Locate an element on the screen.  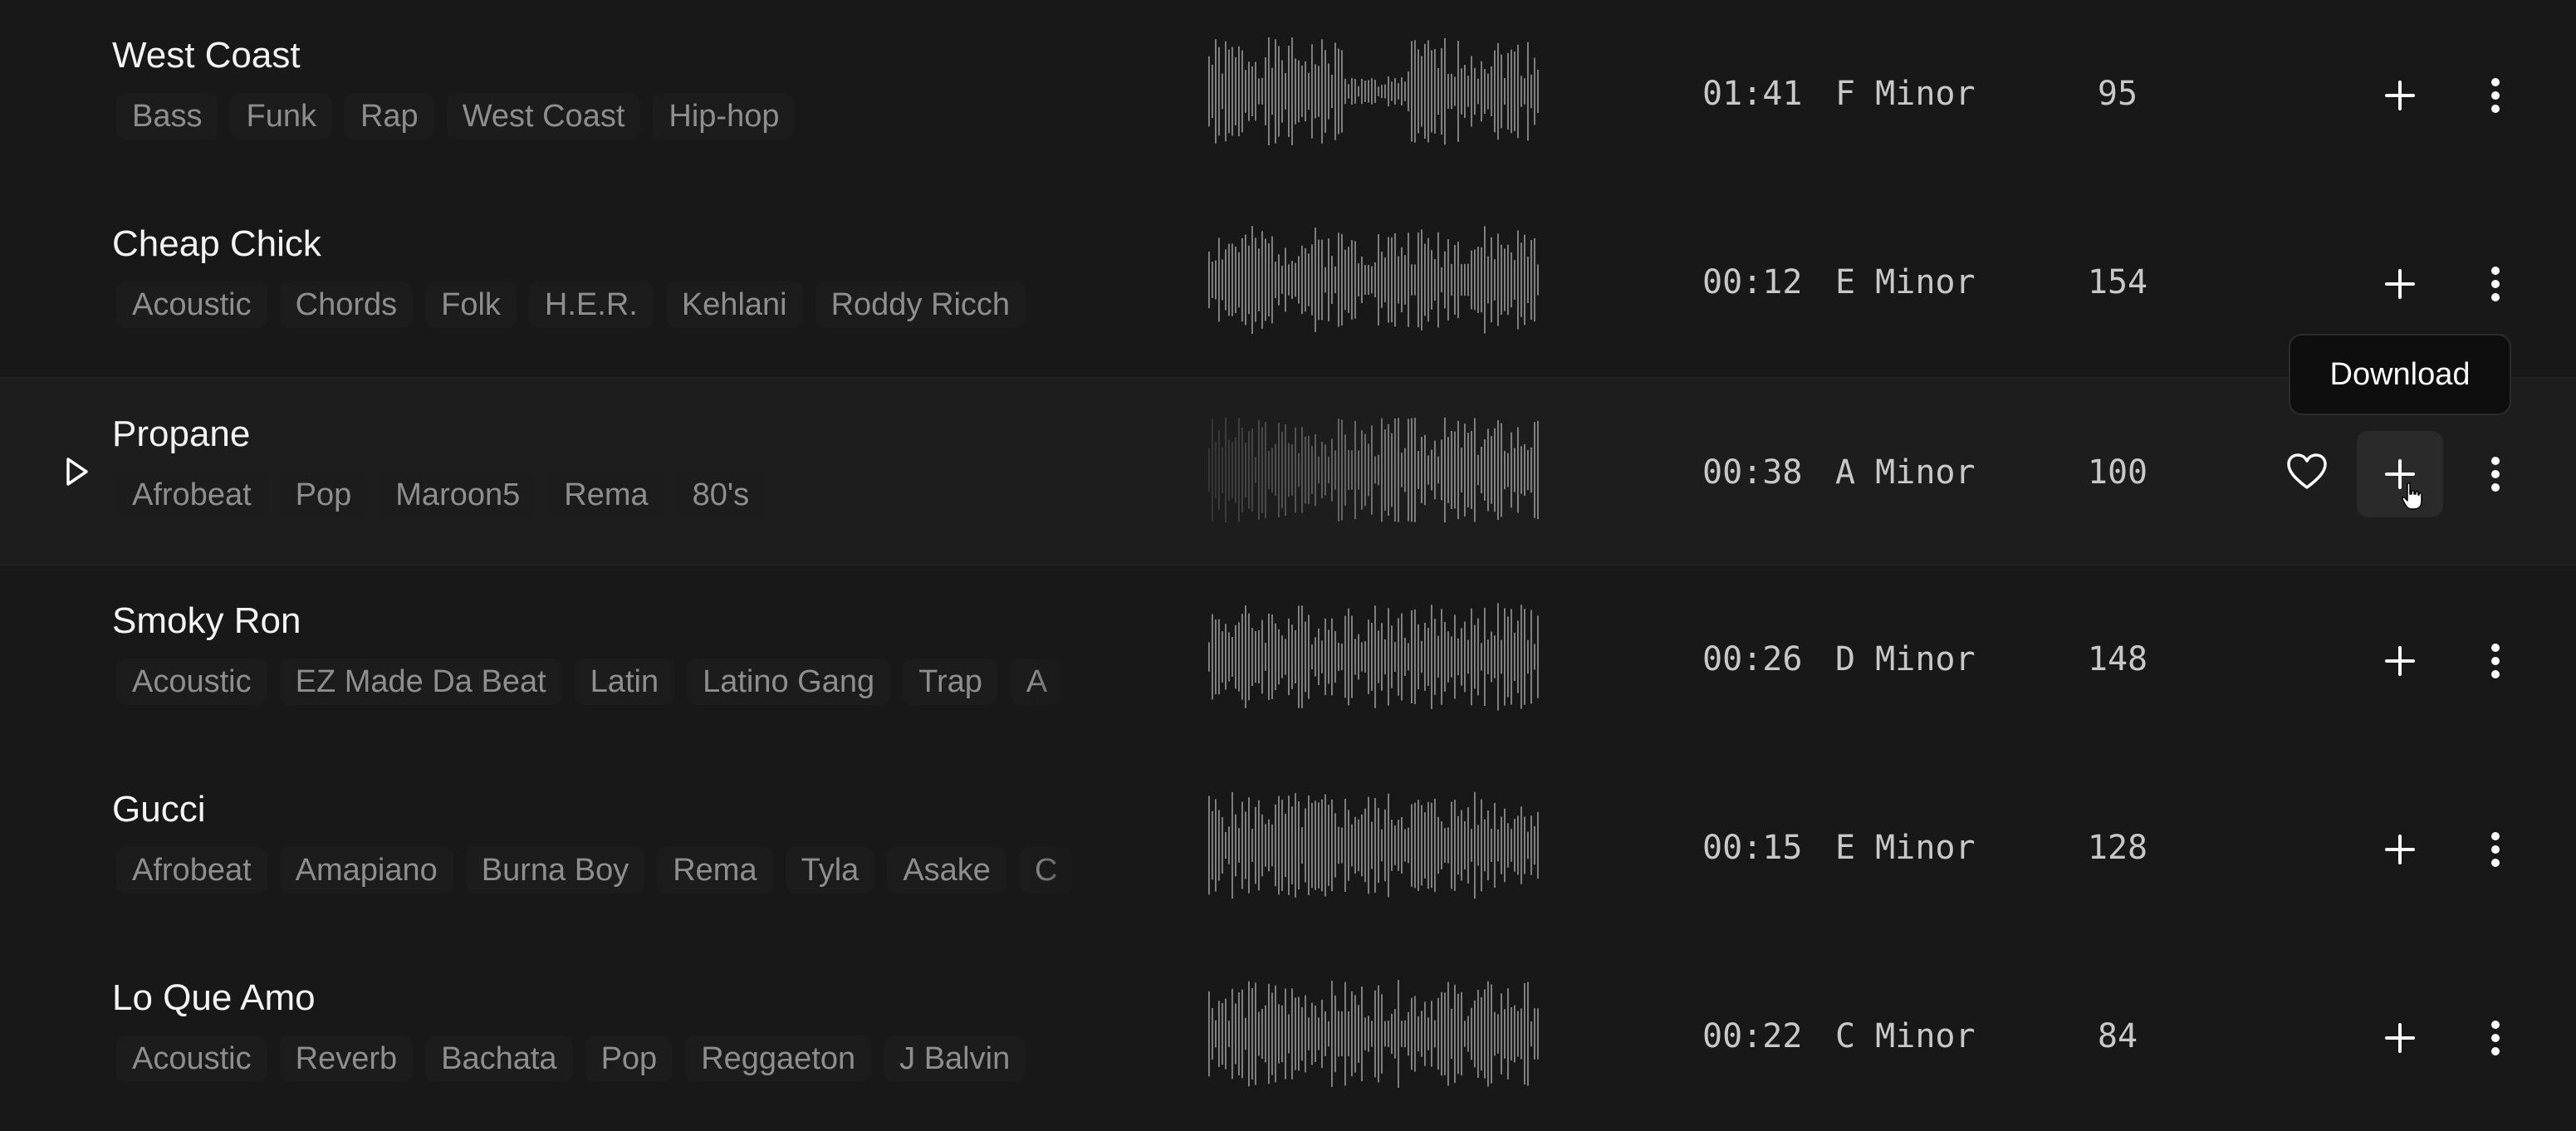
play-button is located at coordinates (77, 472).